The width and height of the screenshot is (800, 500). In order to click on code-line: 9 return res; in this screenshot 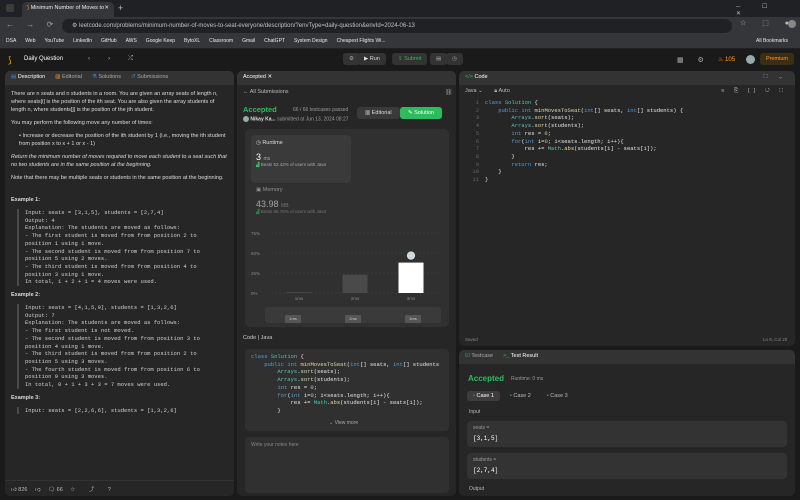, I will do `click(629, 165)`.